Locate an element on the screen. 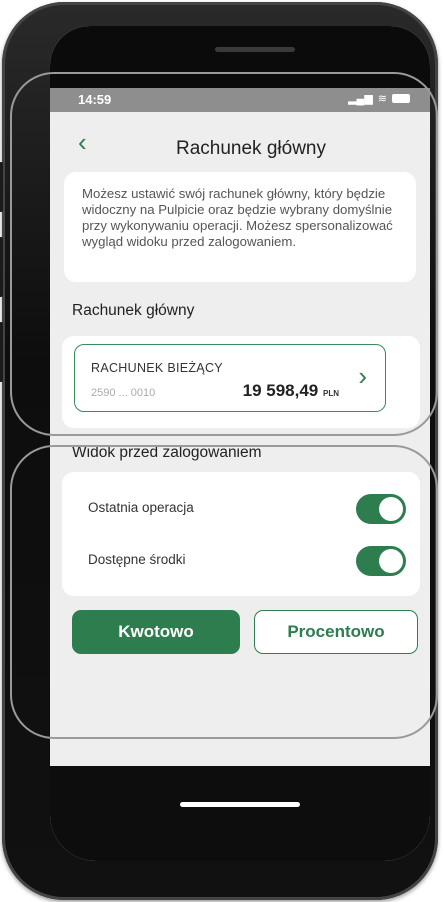 The height and width of the screenshot is (902, 443). notch-area is located at coordinates (240, 57).